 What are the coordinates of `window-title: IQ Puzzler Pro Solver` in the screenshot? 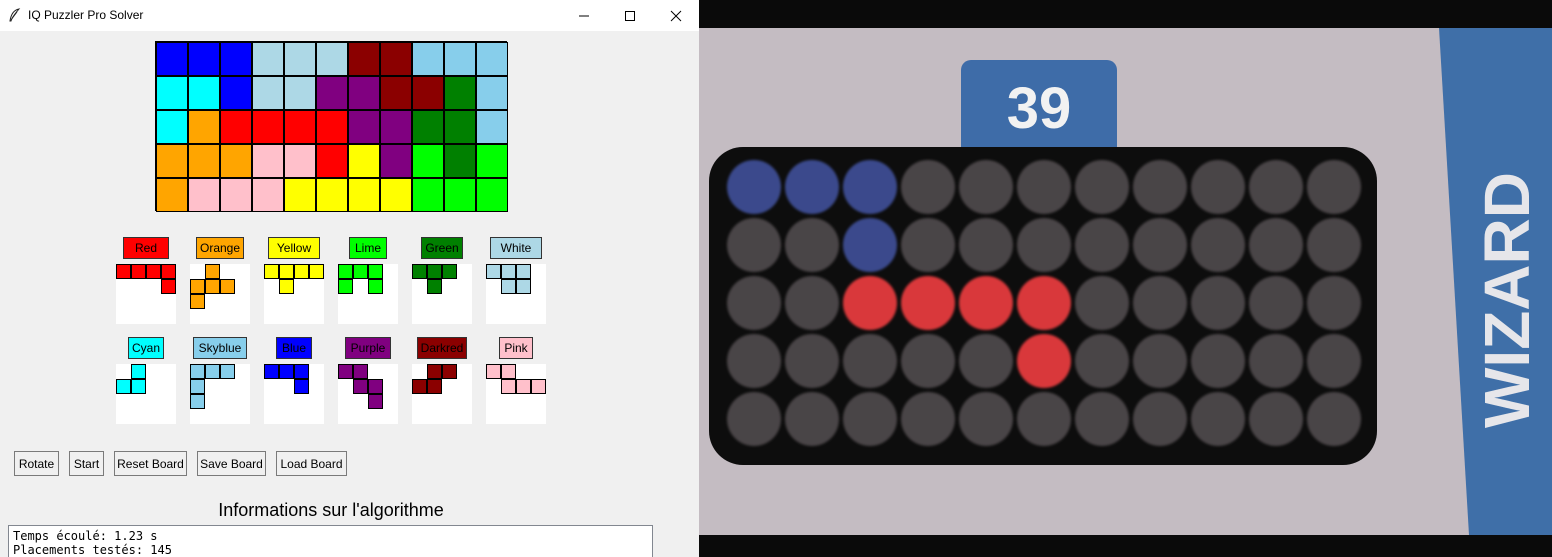 It's located at (86, 15).